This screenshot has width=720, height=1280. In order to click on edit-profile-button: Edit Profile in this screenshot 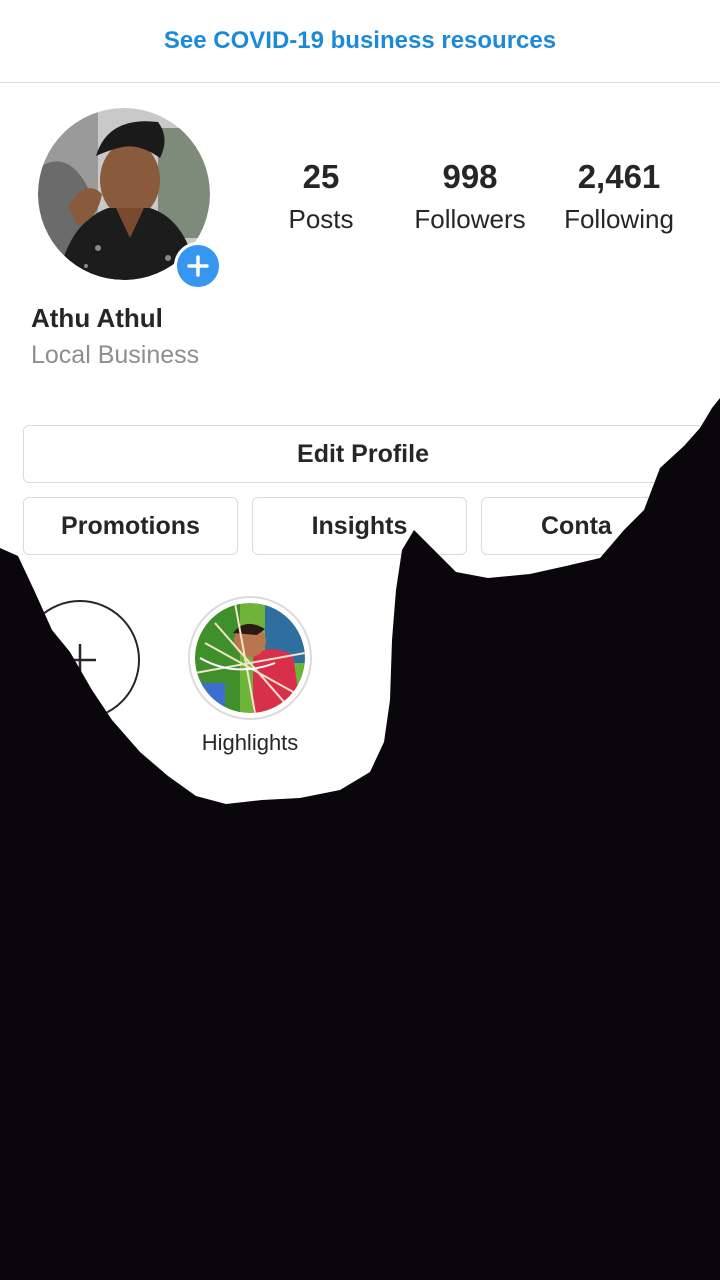, I will do `click(363, 454)`.